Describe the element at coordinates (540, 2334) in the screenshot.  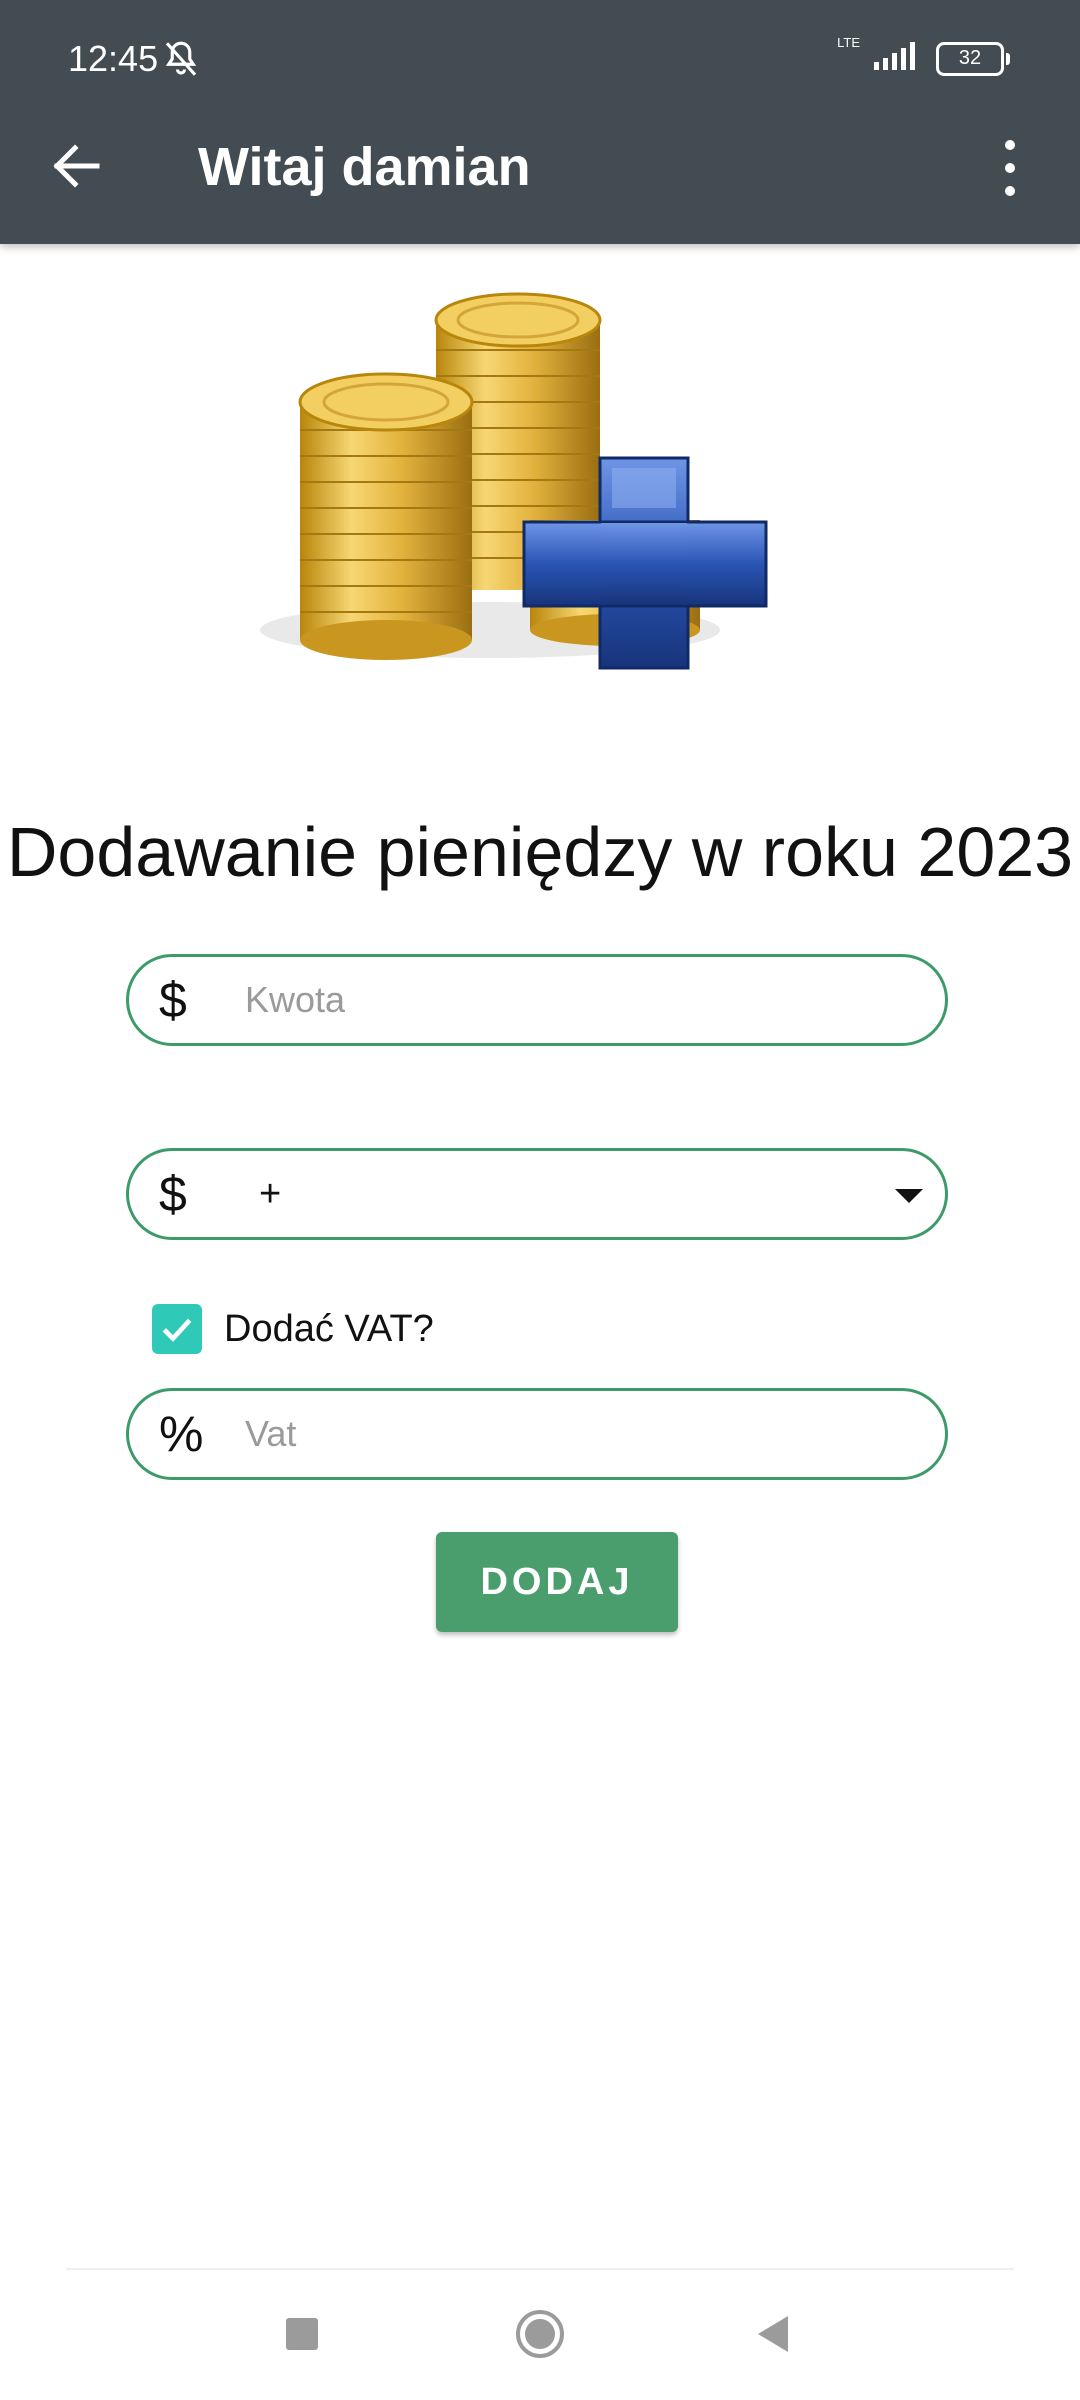
I see `home-icon` at that location.